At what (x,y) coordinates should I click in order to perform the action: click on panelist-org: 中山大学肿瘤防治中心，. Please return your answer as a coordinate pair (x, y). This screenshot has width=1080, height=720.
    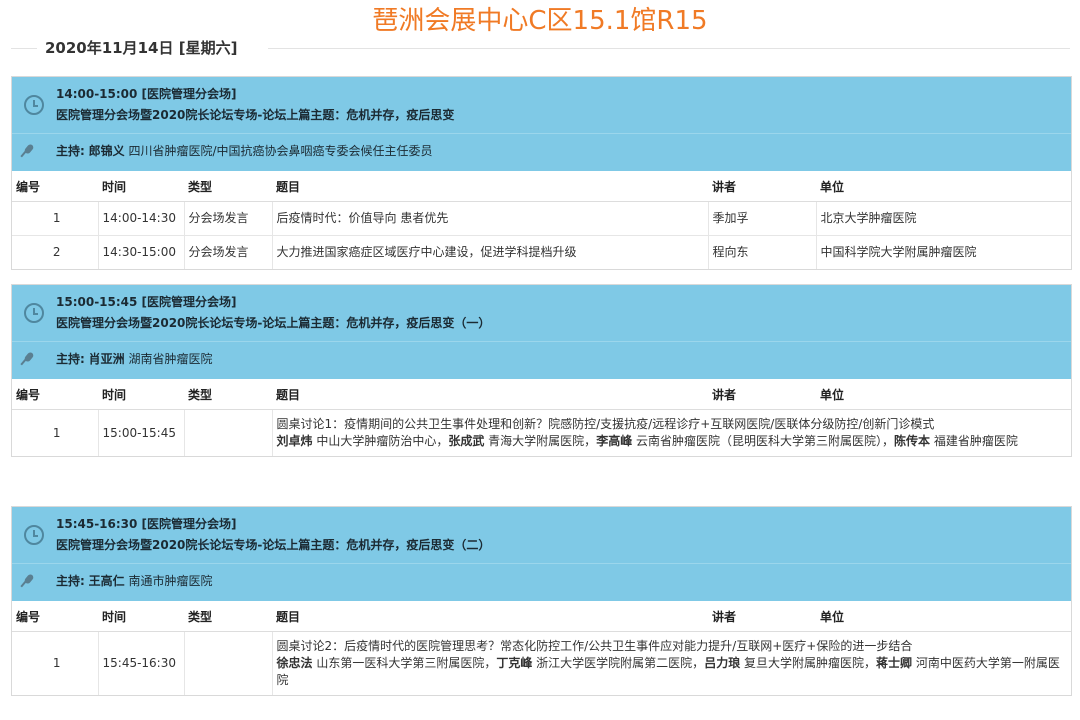
    Looking at the image, I should click on (380, 441).